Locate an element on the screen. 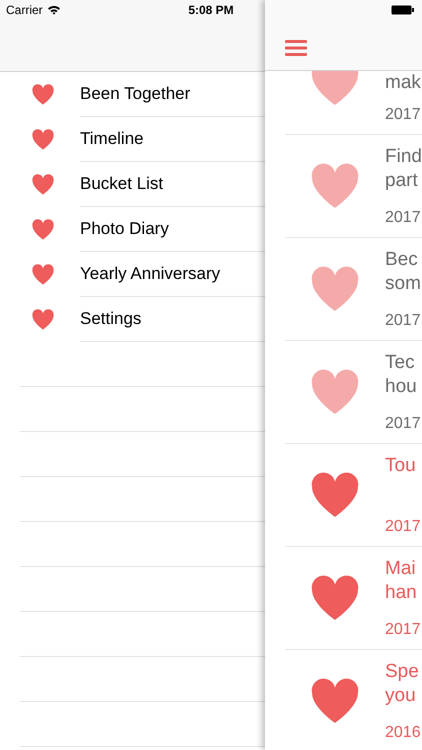  entry-title: Tou is located at coordinates (401, 466).